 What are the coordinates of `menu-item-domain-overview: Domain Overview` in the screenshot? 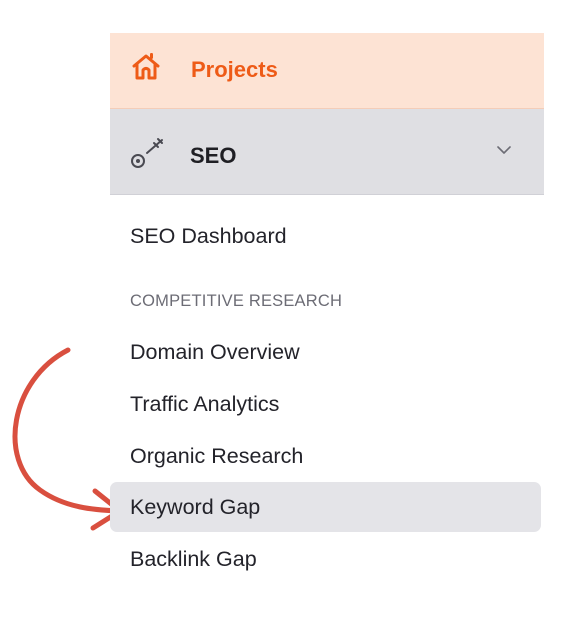 It's located at (215, 352).